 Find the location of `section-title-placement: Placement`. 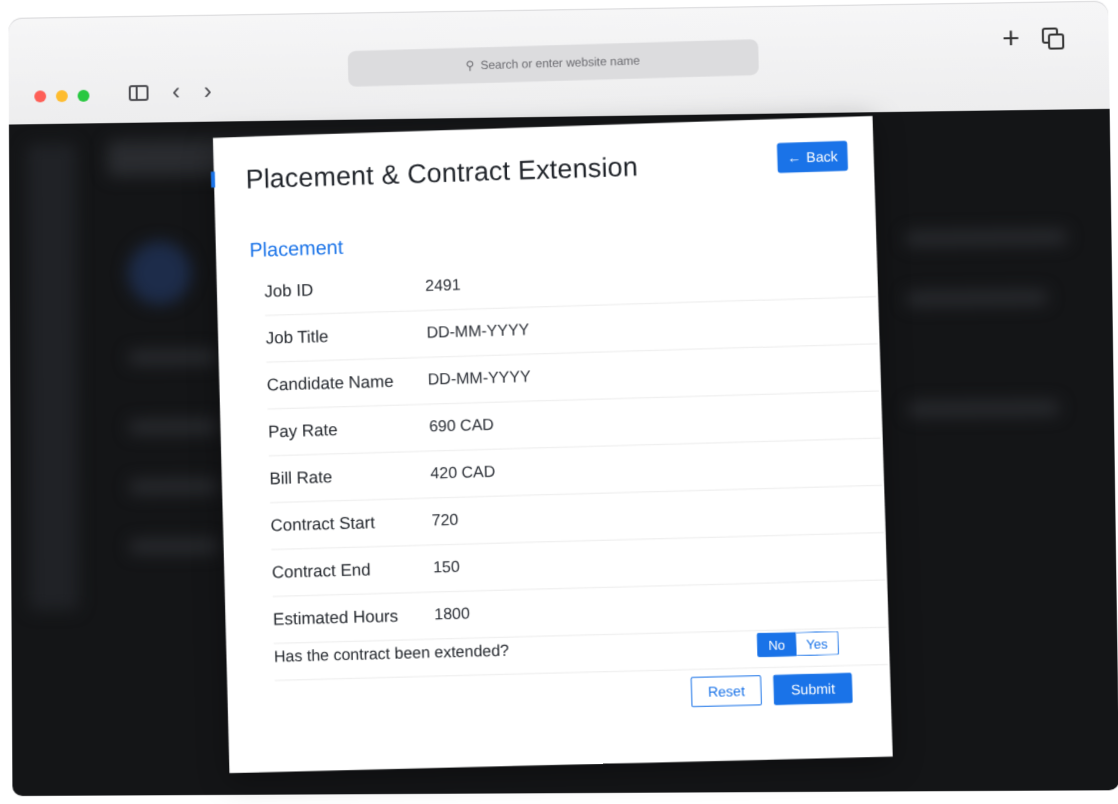

section-title-placement: Placement is located at coordinates (296, 249).